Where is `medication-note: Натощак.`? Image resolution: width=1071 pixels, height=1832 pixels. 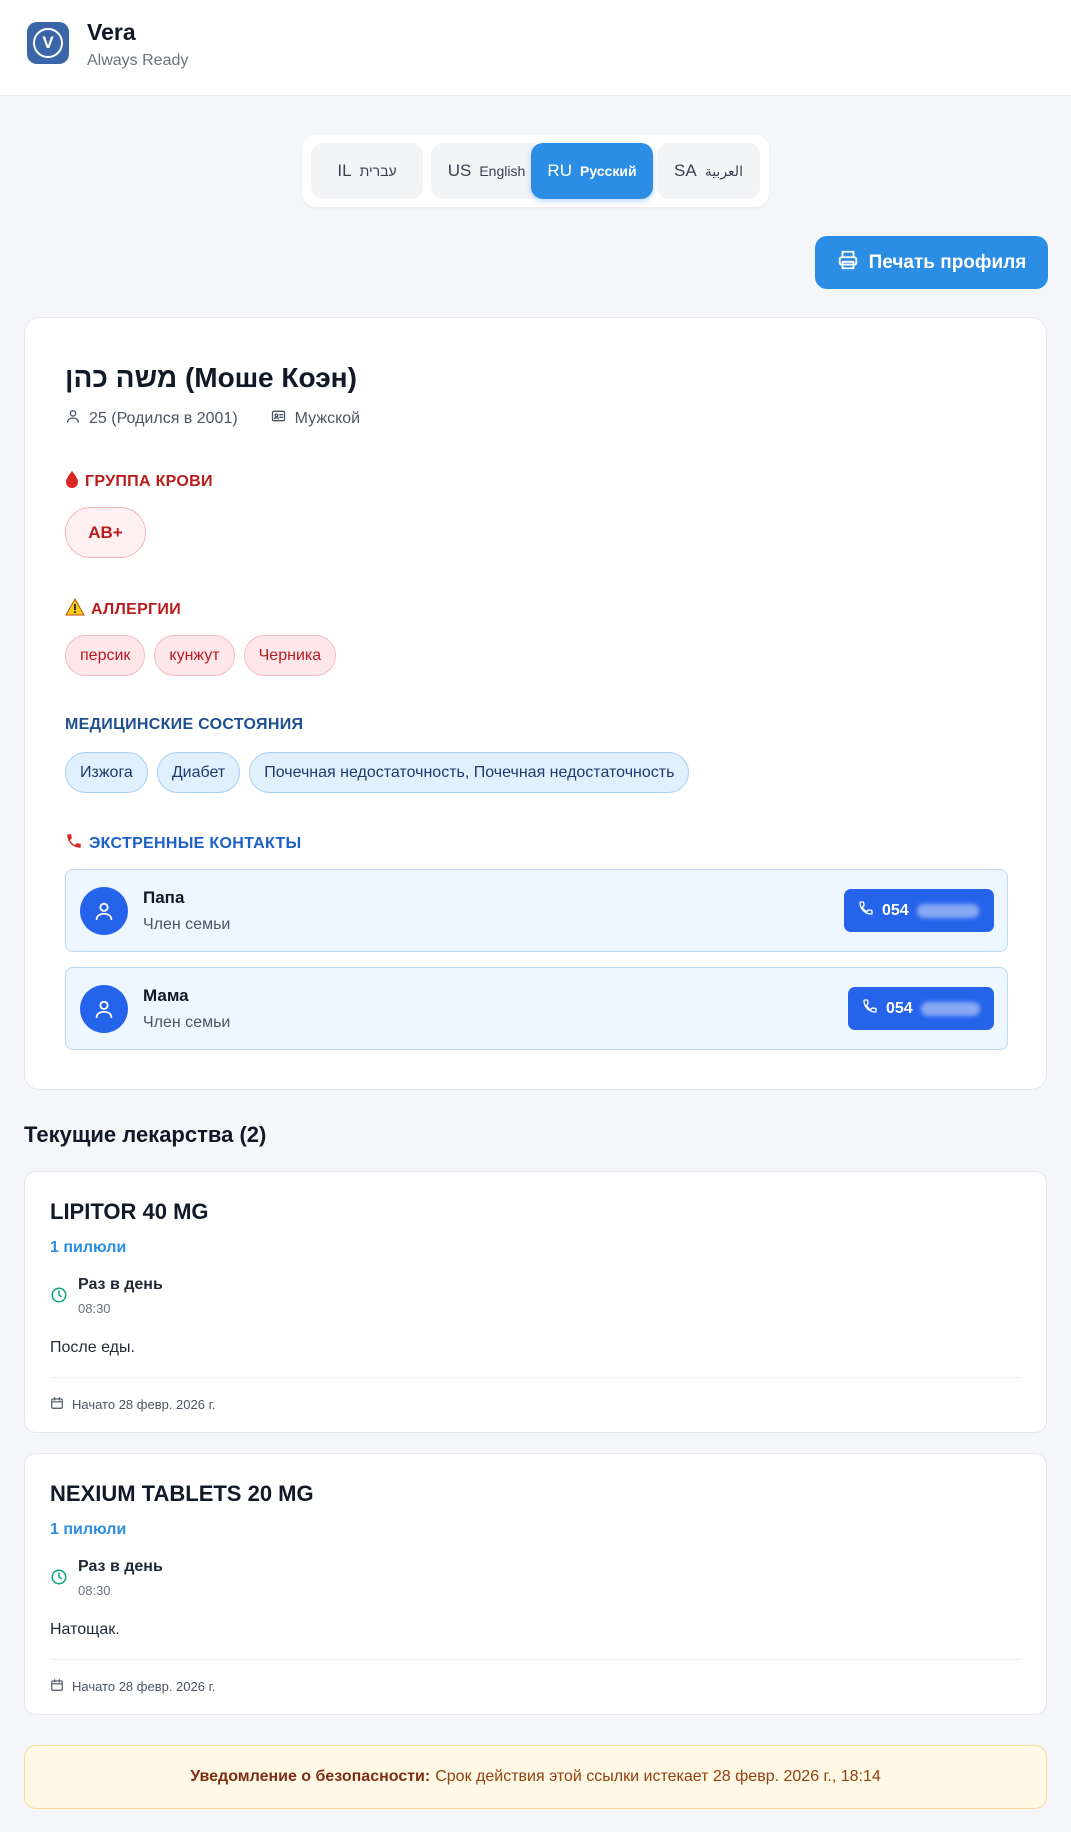
medication-note: Натощак. is located at coordinates (85, 1629).